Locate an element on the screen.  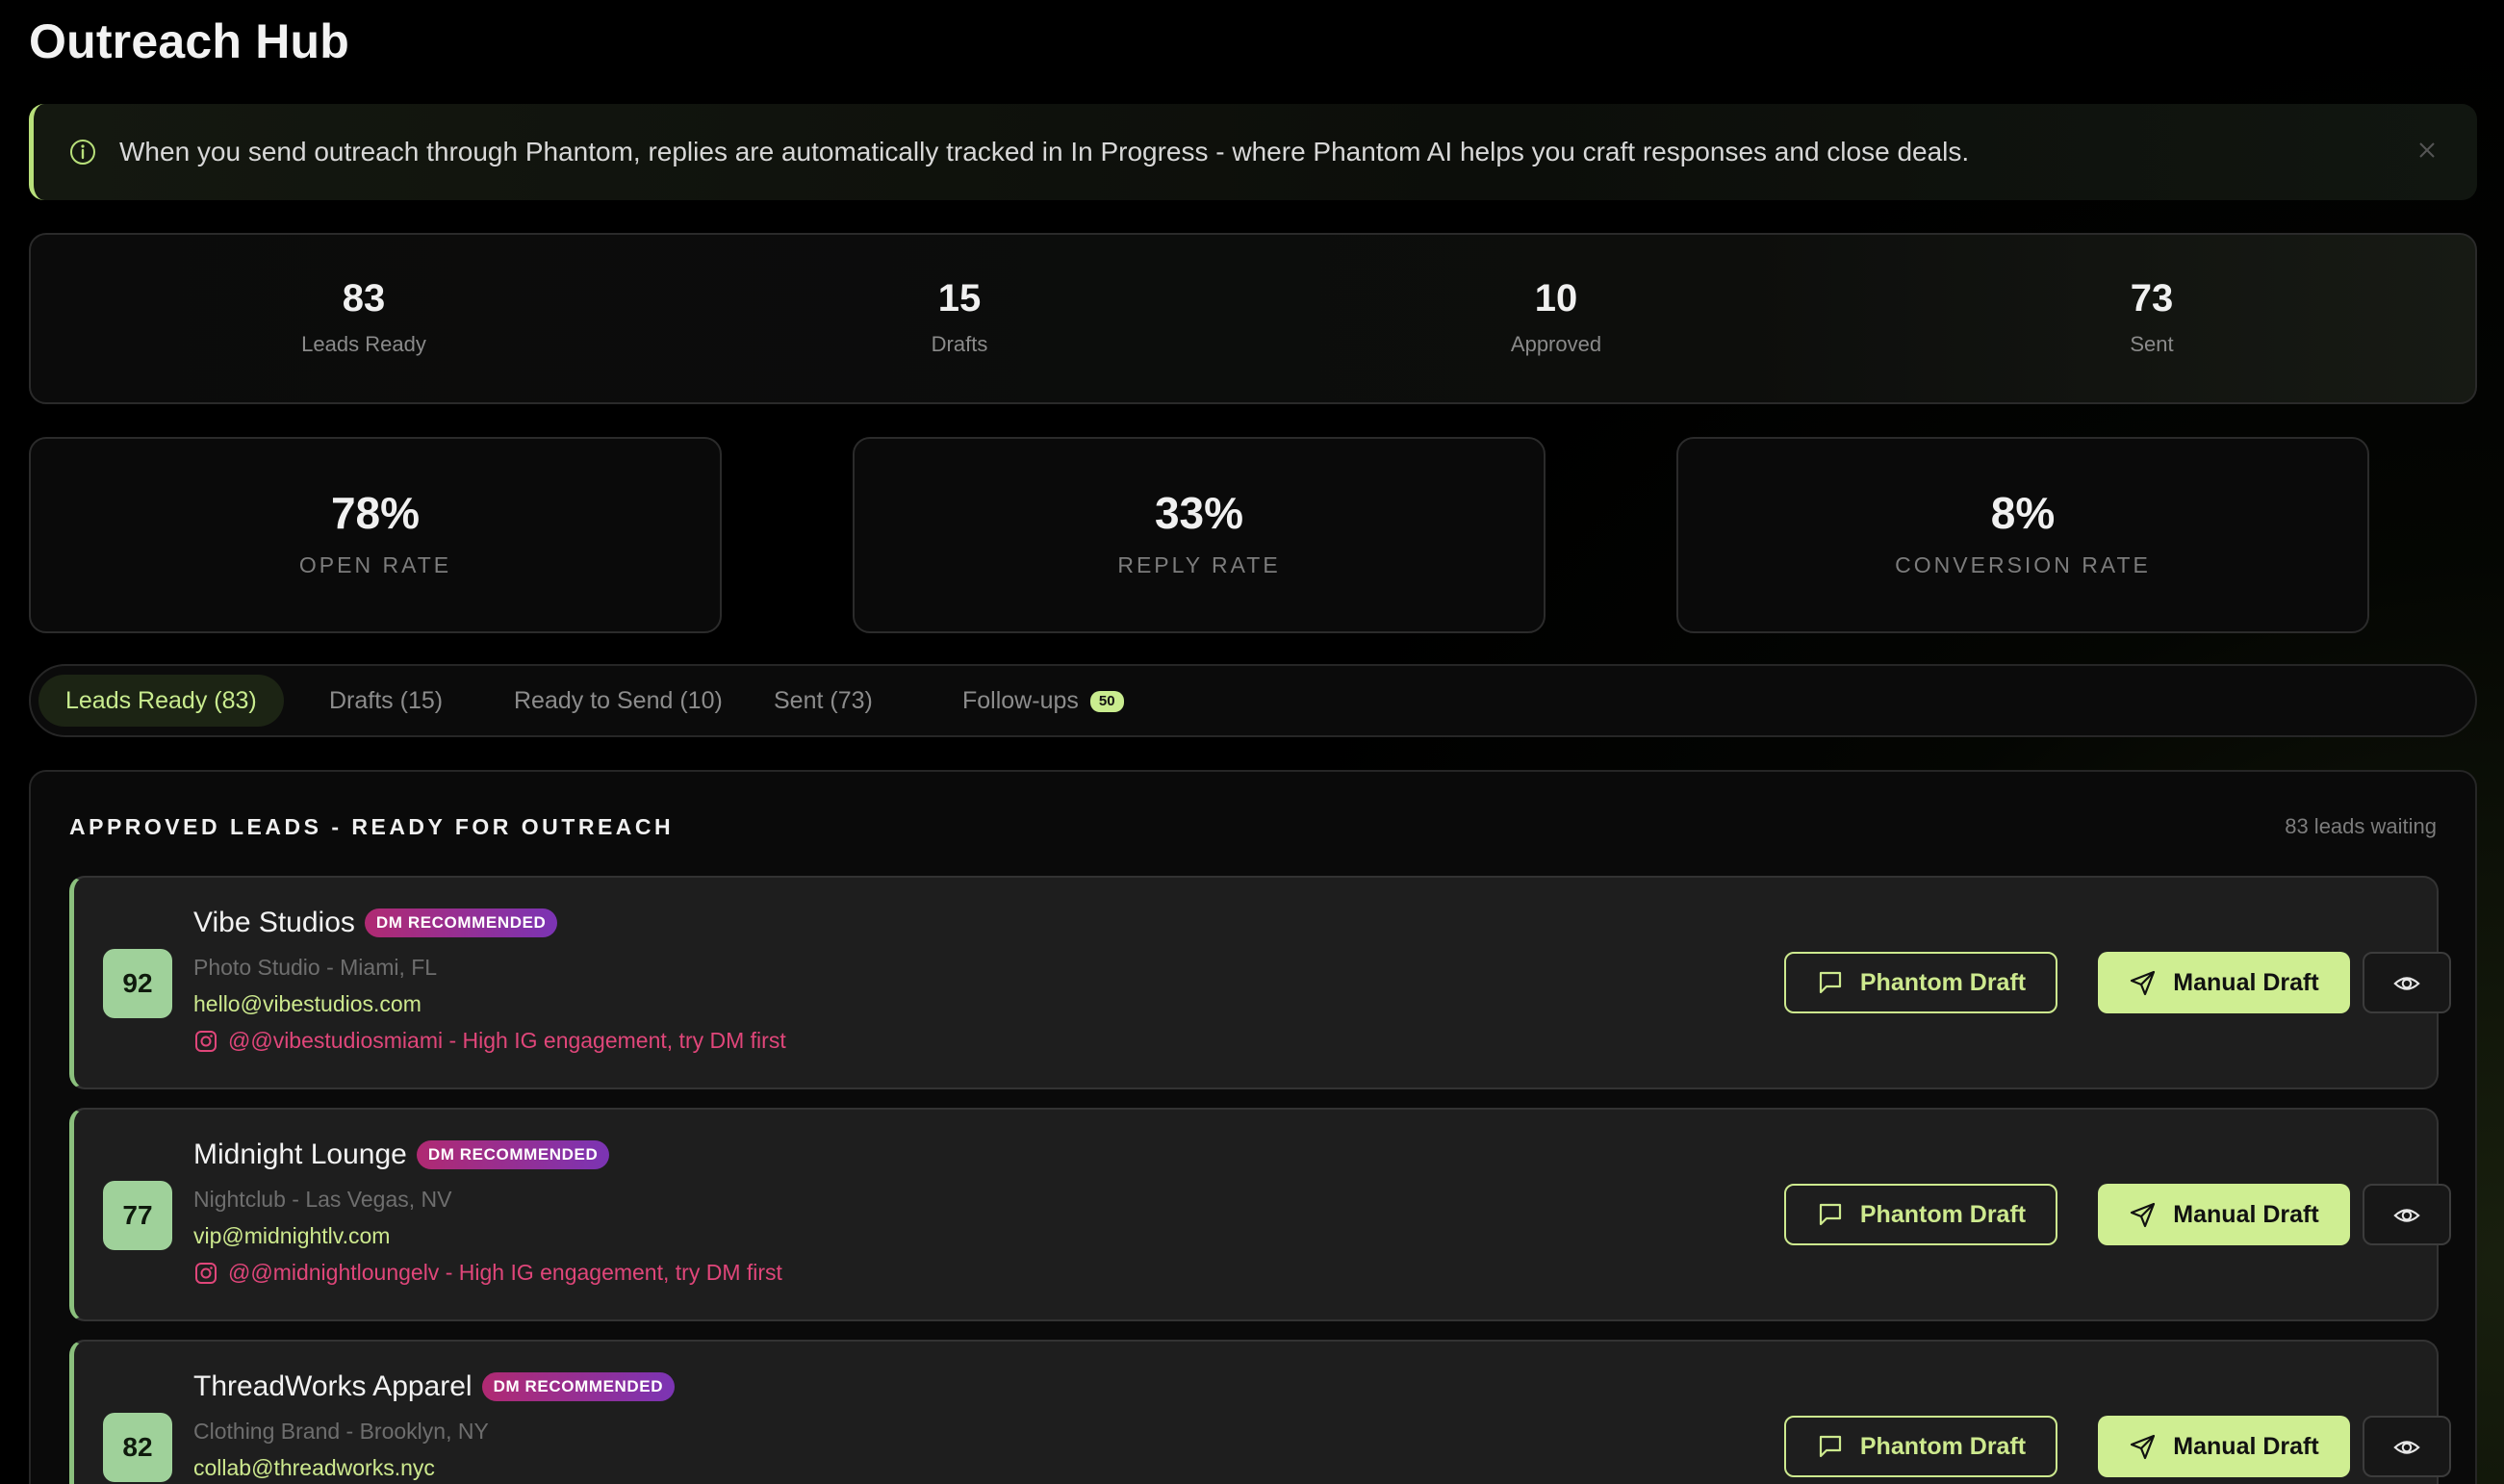
lead-score: 77 is located at coordinates (137, 1215).